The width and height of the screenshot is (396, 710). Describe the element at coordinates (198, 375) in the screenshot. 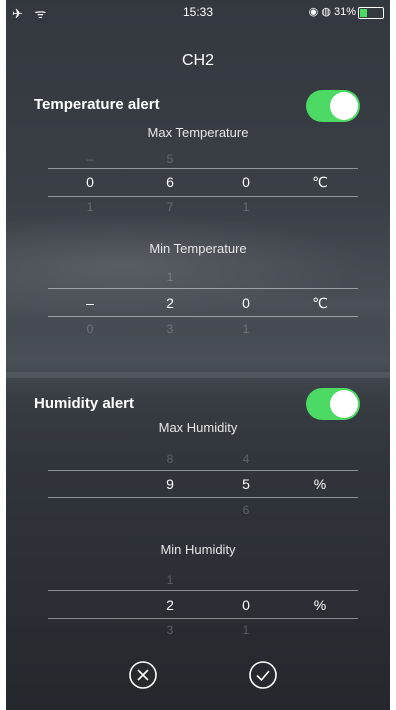

I see `section-divider-band` at that location.